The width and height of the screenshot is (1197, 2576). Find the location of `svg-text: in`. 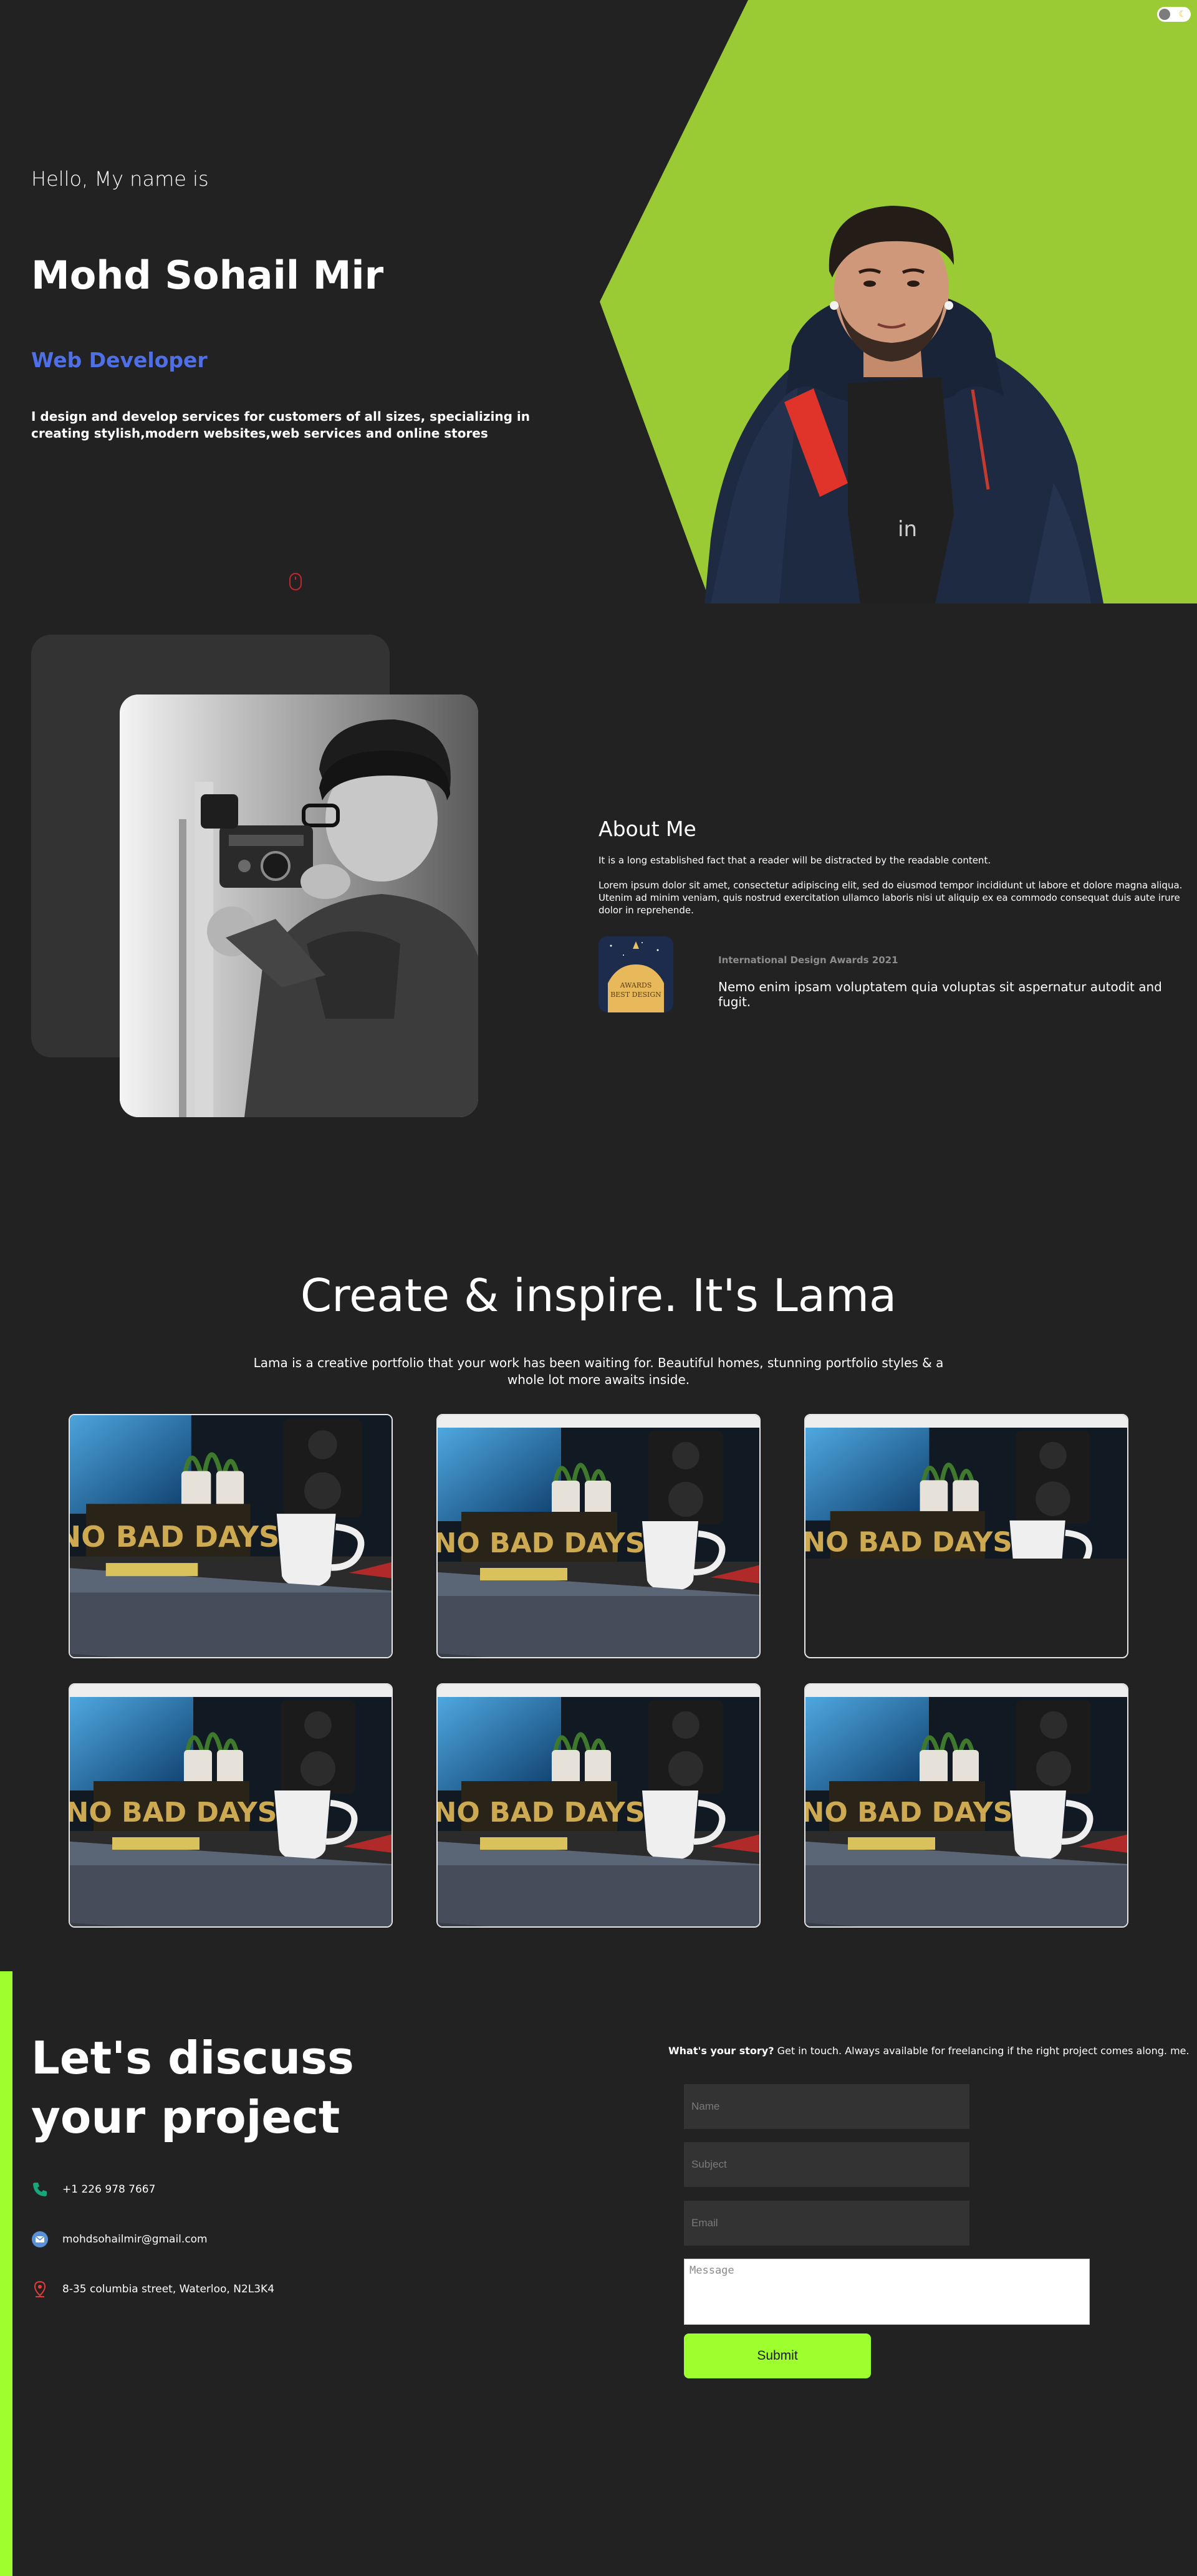

svg-text: in is located at coordinates (907, 529).